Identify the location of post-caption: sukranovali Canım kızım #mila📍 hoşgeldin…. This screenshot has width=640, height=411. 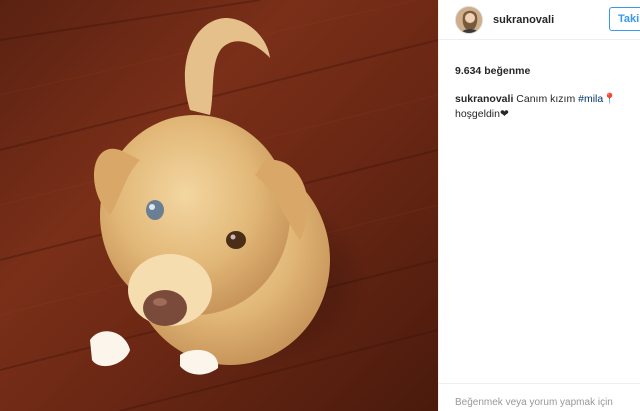
(545, 107).